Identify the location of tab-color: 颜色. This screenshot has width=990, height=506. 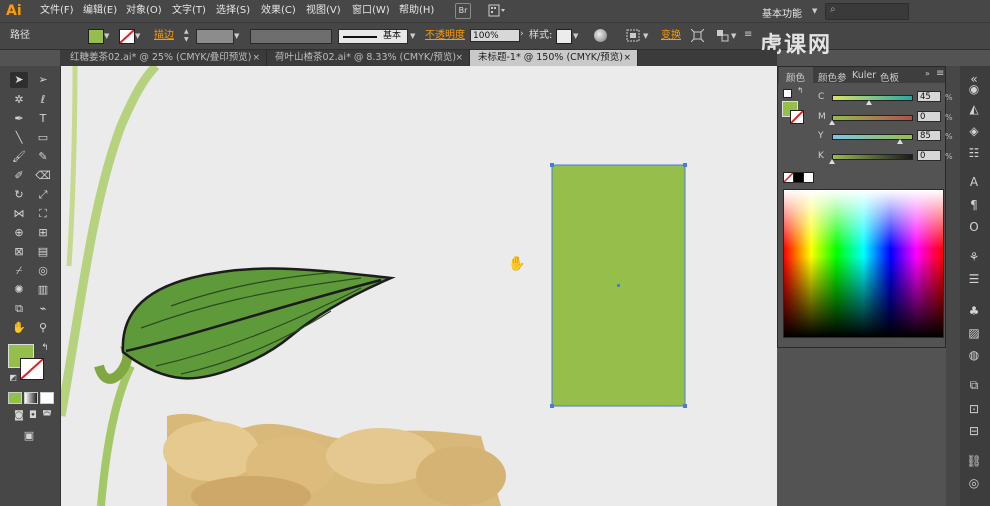
(795, 77).